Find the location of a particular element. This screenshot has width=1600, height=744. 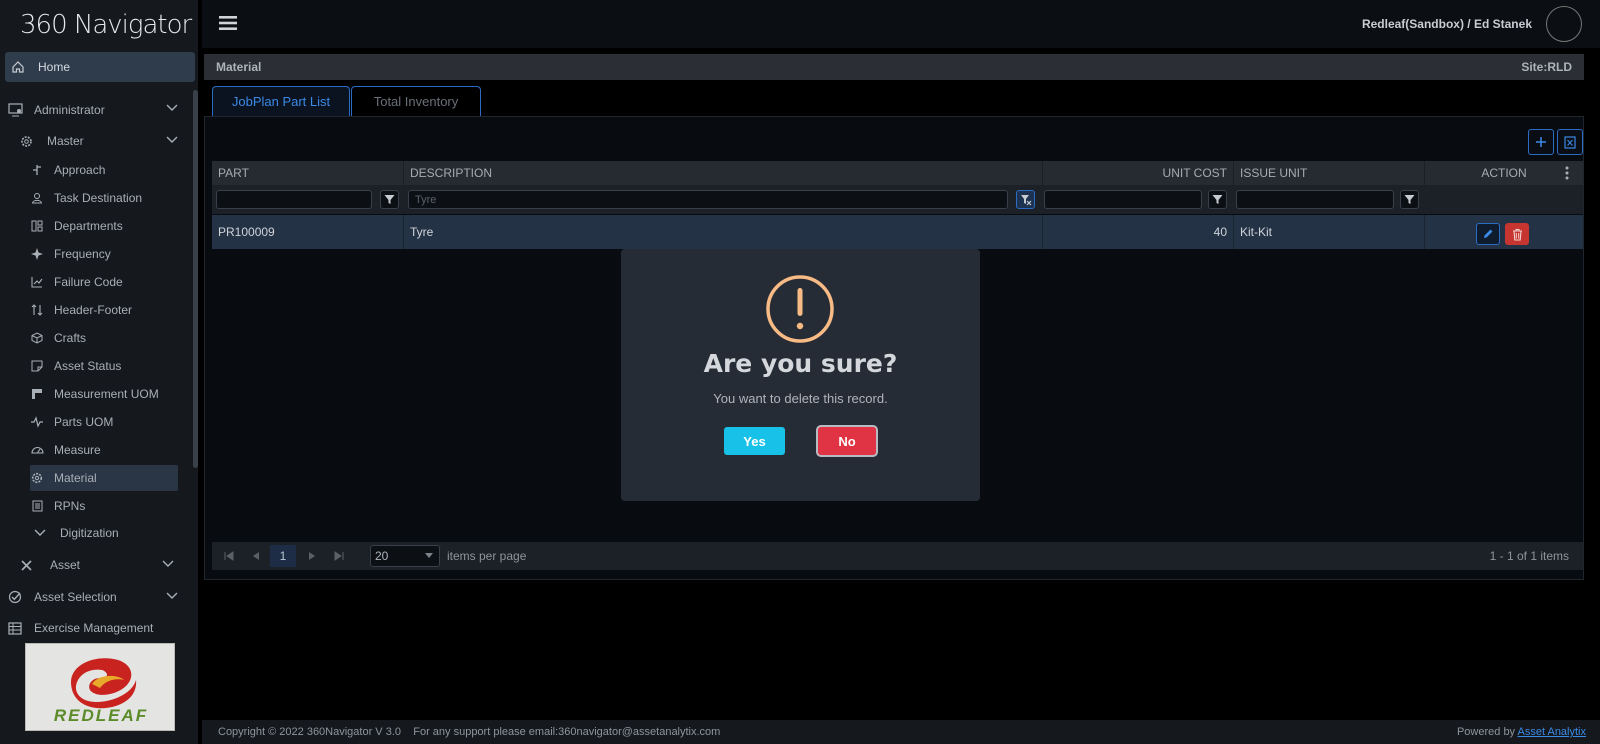

filter-button-unit-cost is located at coordinates (1217, 199).